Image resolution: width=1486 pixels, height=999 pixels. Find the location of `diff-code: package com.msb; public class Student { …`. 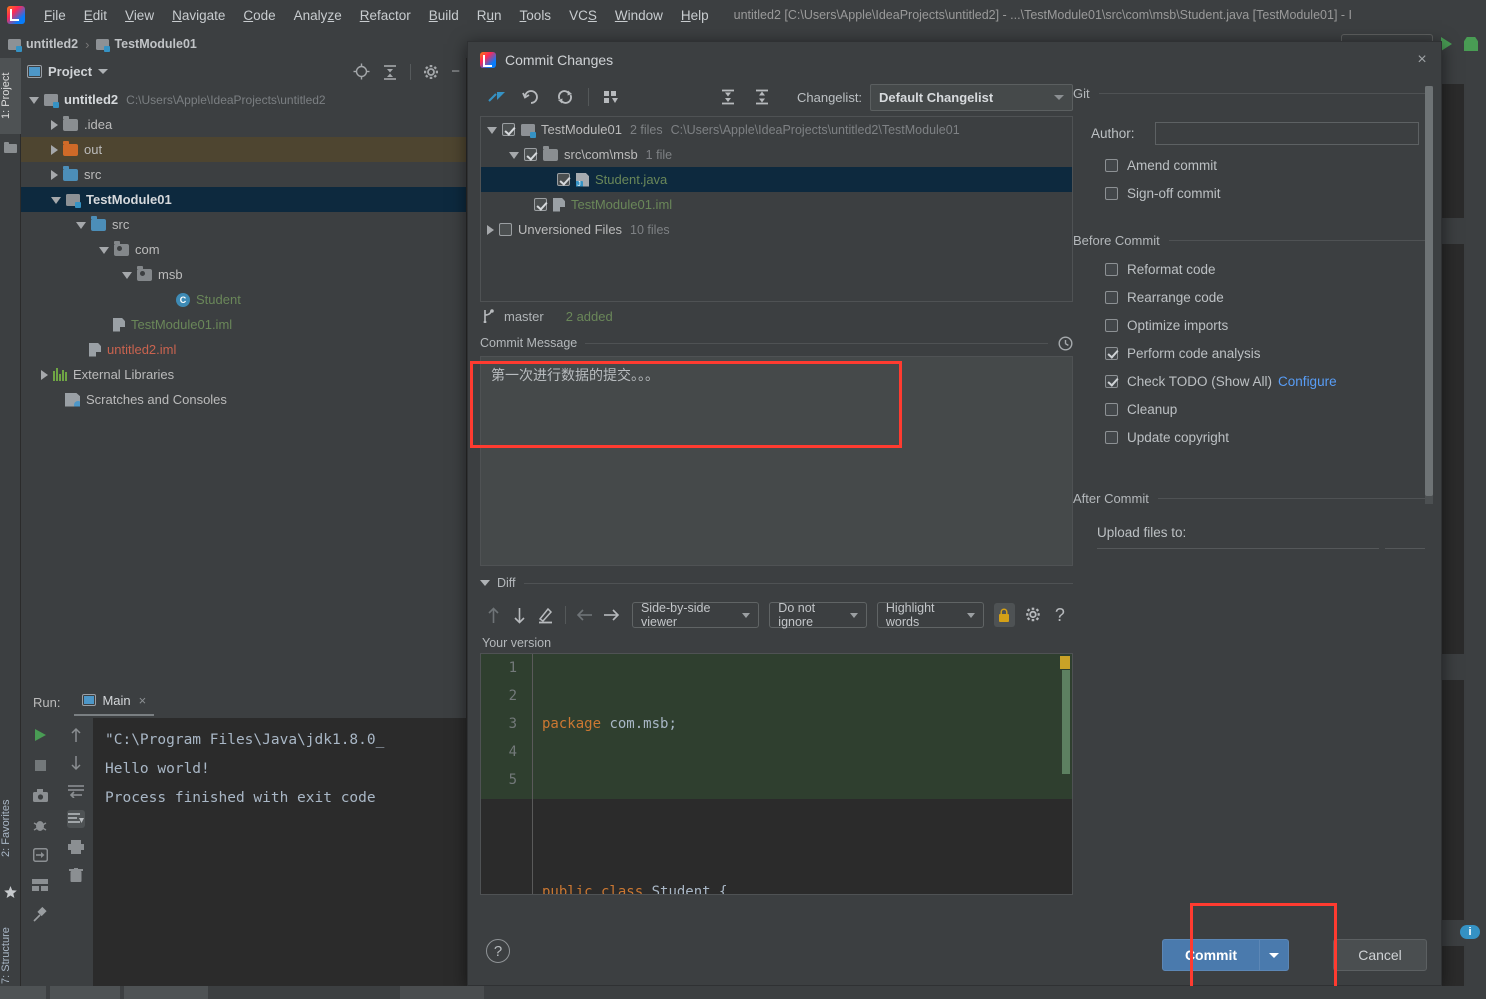

diff-code: package com.msb; public class Student { … is located at coordinates (792, 774).